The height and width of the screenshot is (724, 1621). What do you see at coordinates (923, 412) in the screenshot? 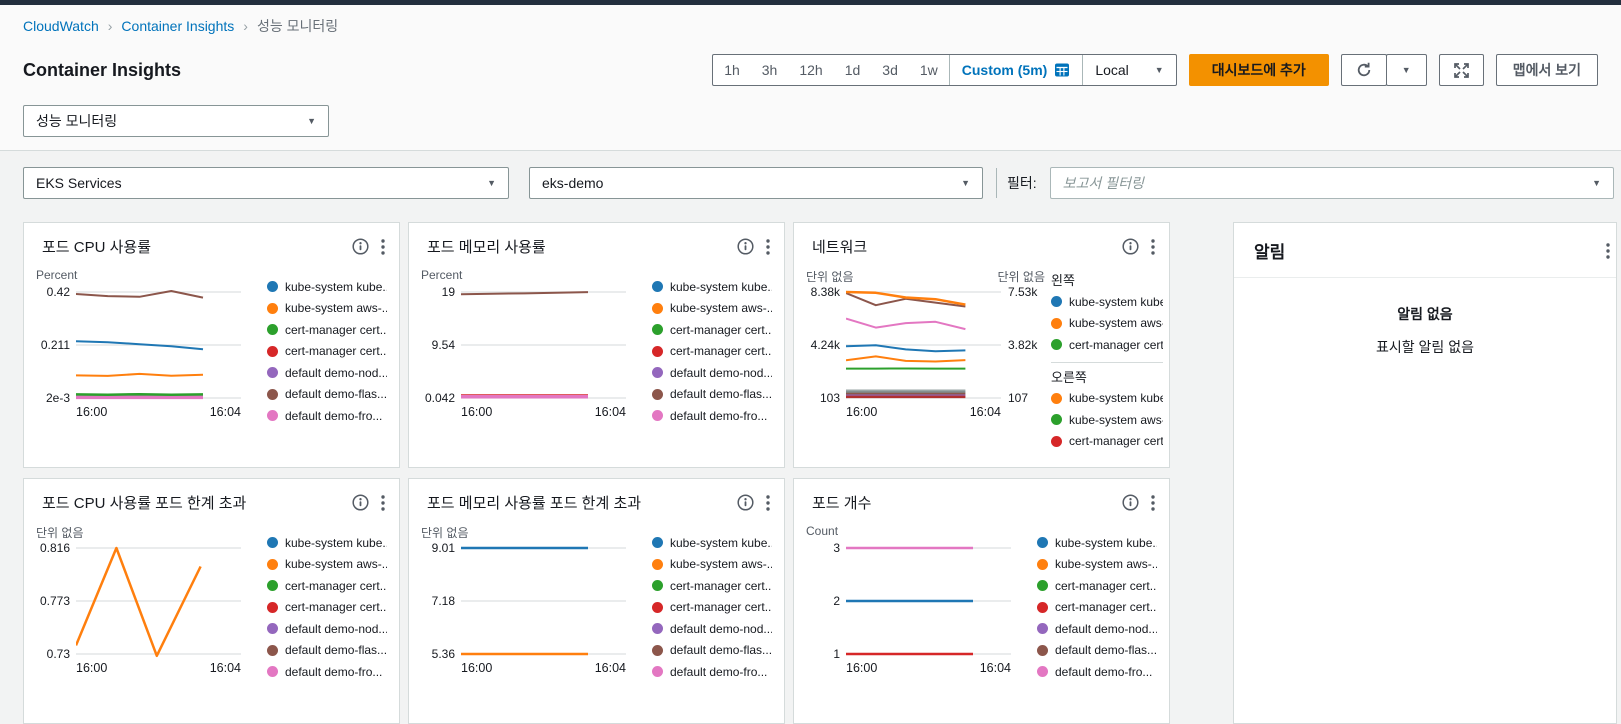
I see `x-axis-ticks: 16:00 16:04` at bounding box center [923, 412].